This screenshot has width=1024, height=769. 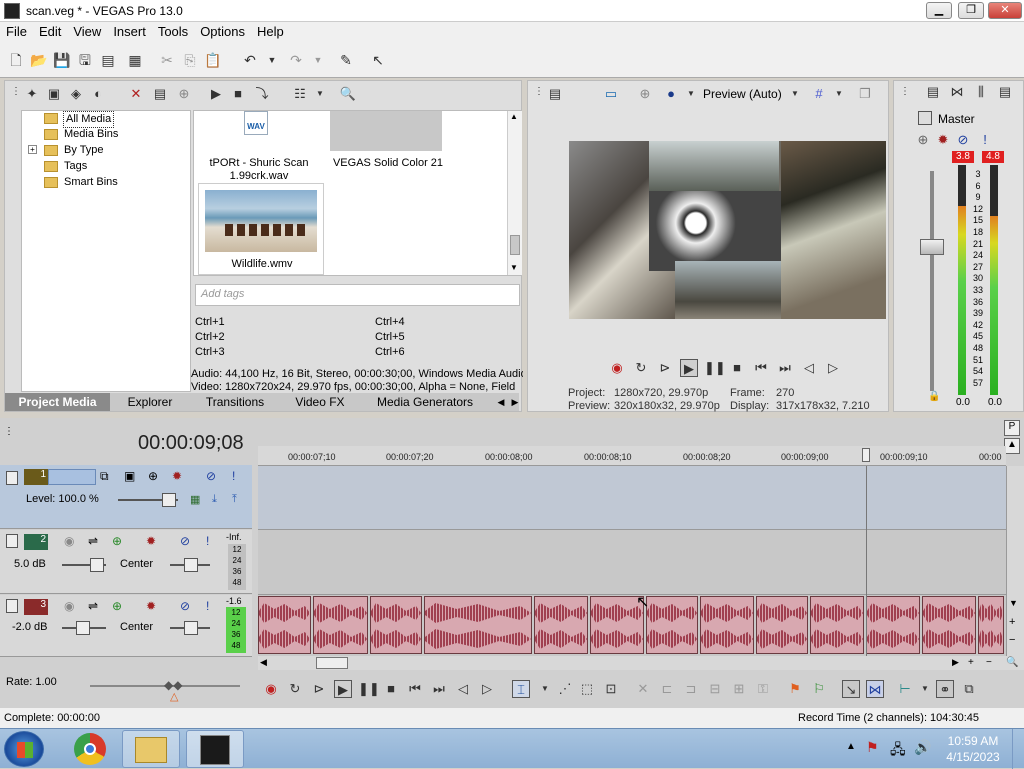 I want to click on scroll-down-icon: ▼, so click(x=1013, y=603).